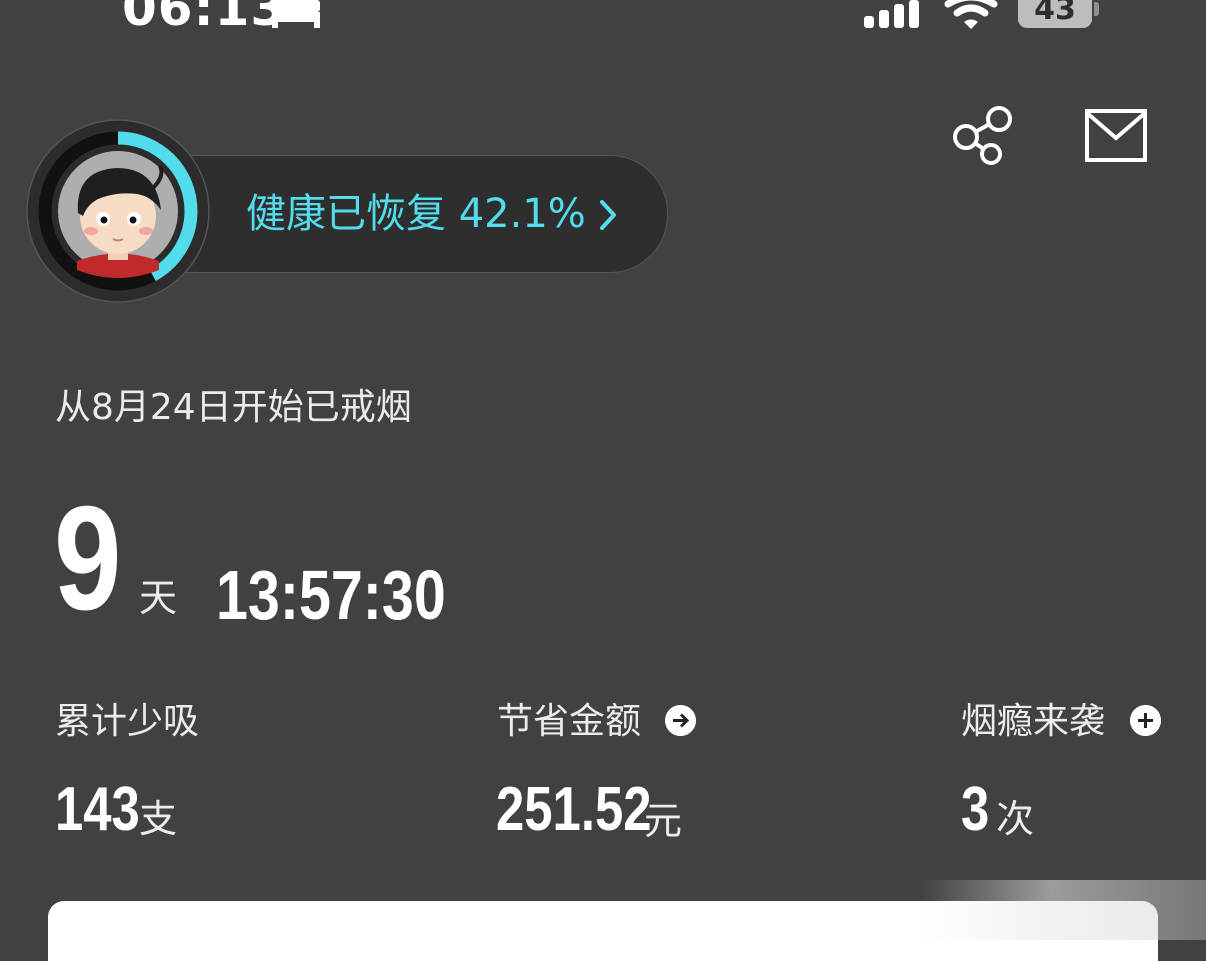 Image resolution: width=1206 pixels, height=961 pixels. I want to click on days-count: 9, so click(88, 558).